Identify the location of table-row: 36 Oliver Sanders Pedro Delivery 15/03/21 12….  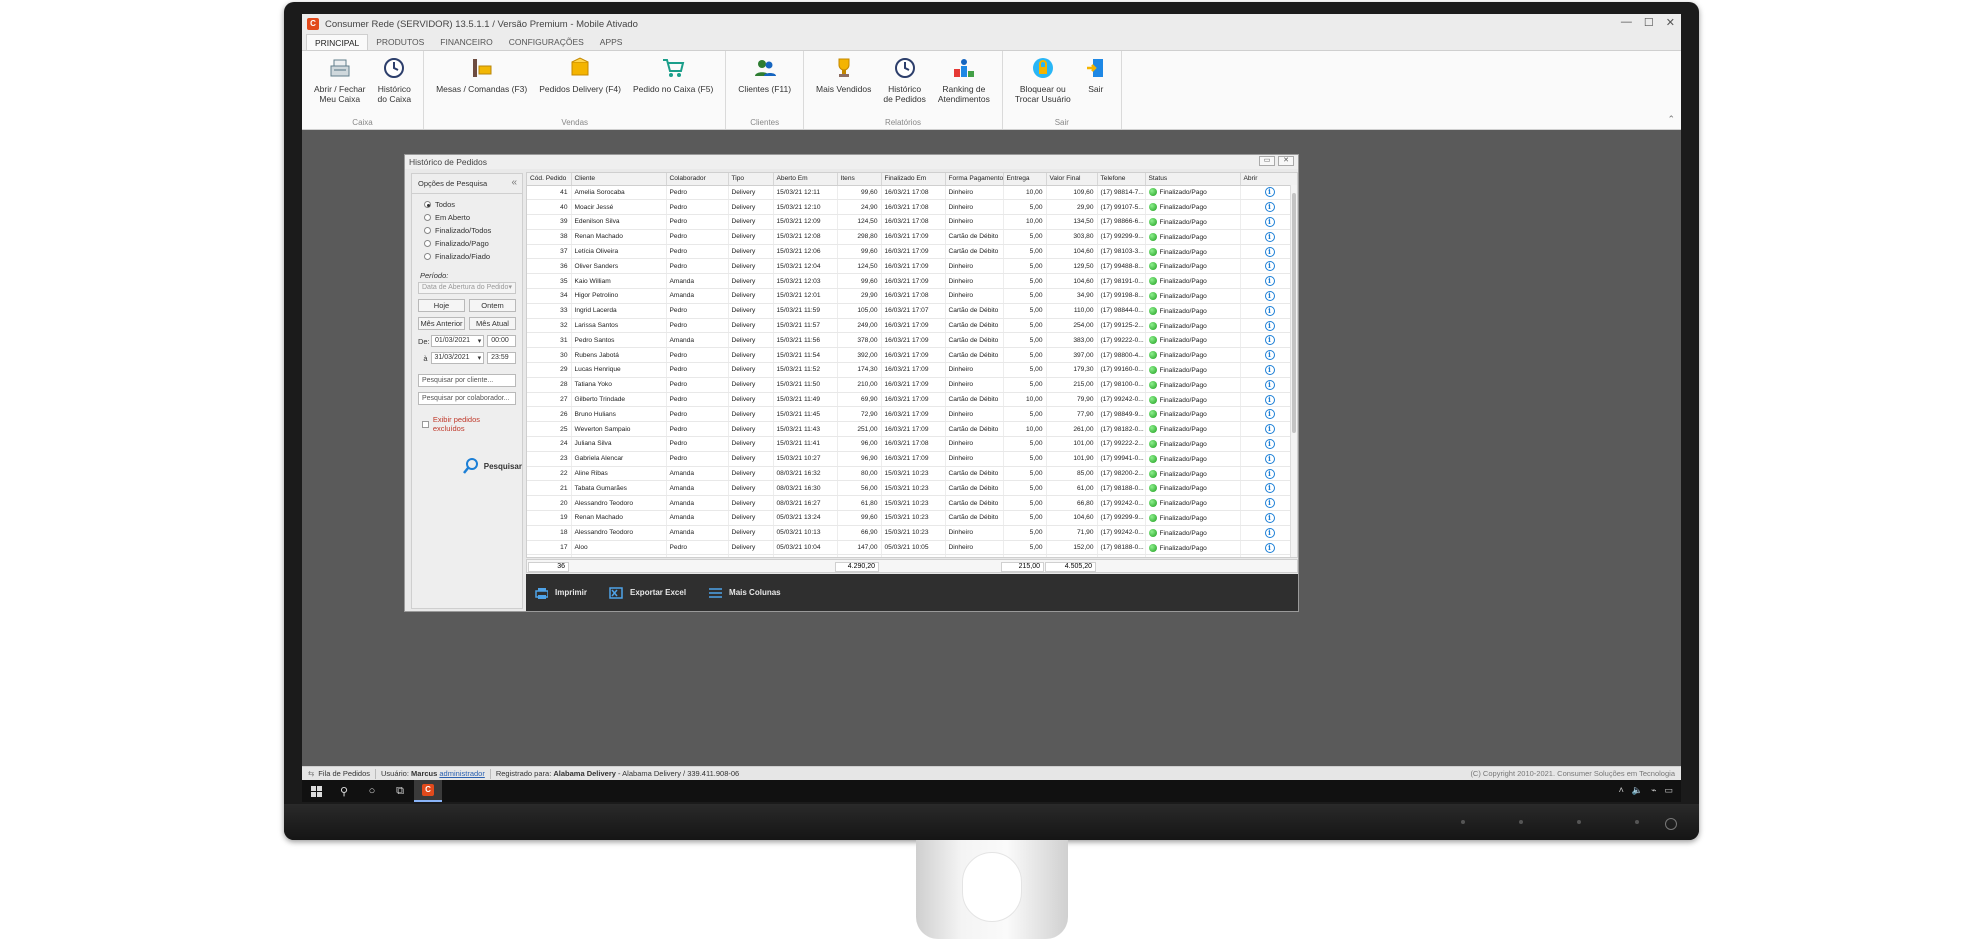
(912, 266).